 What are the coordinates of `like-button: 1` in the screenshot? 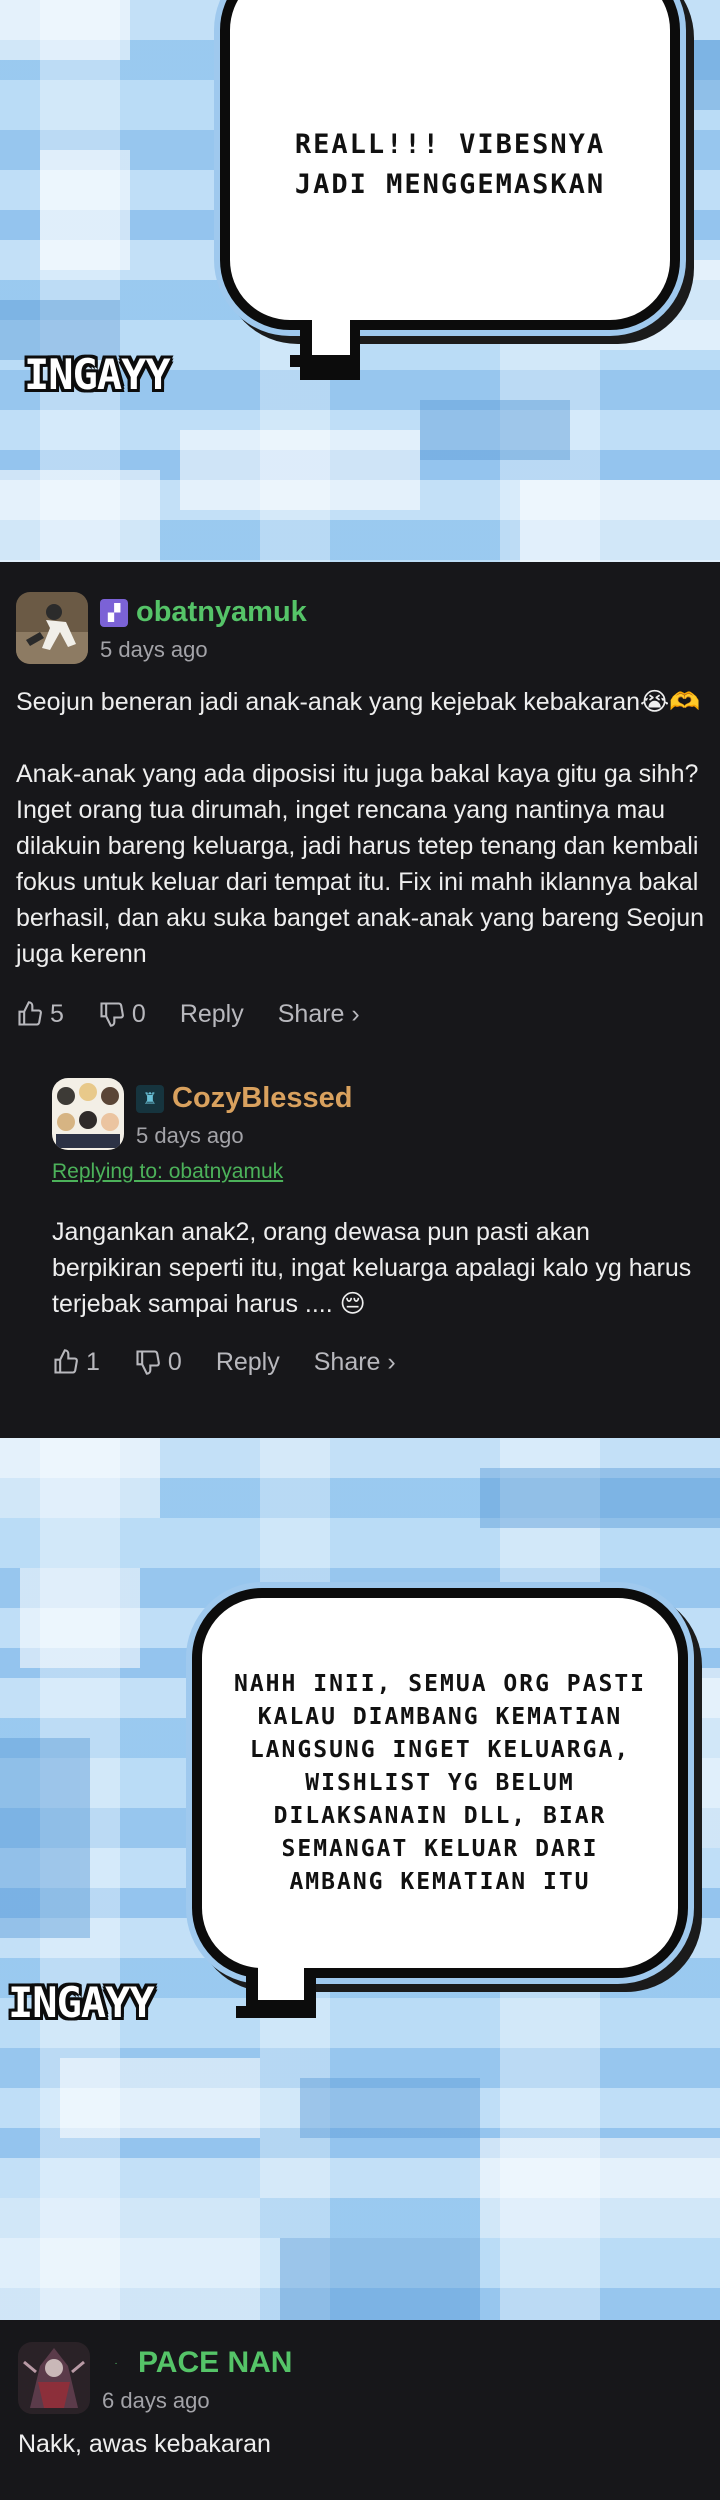 It's located at (76, 1362).